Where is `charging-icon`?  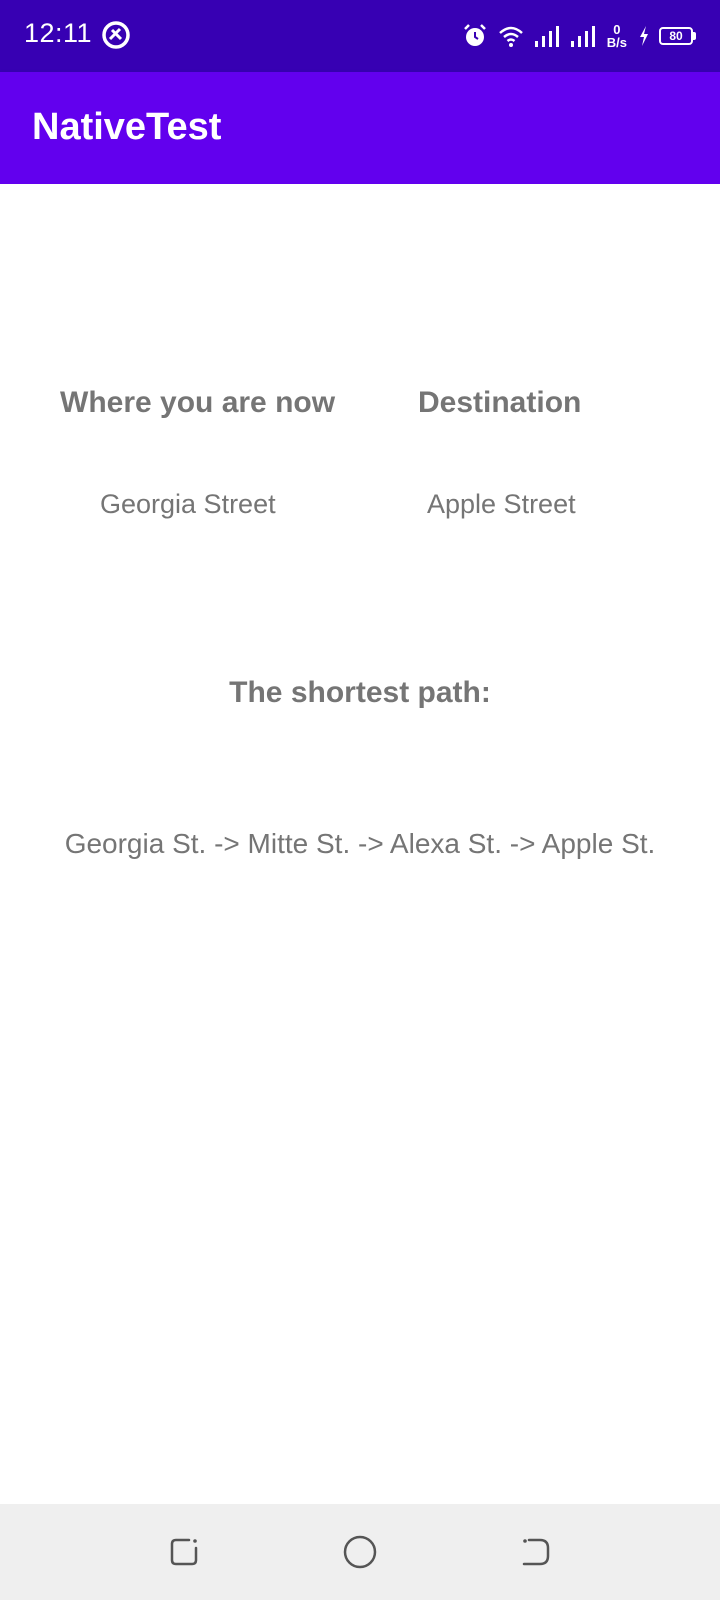 charging-icon is located at coordinates (644, 36).